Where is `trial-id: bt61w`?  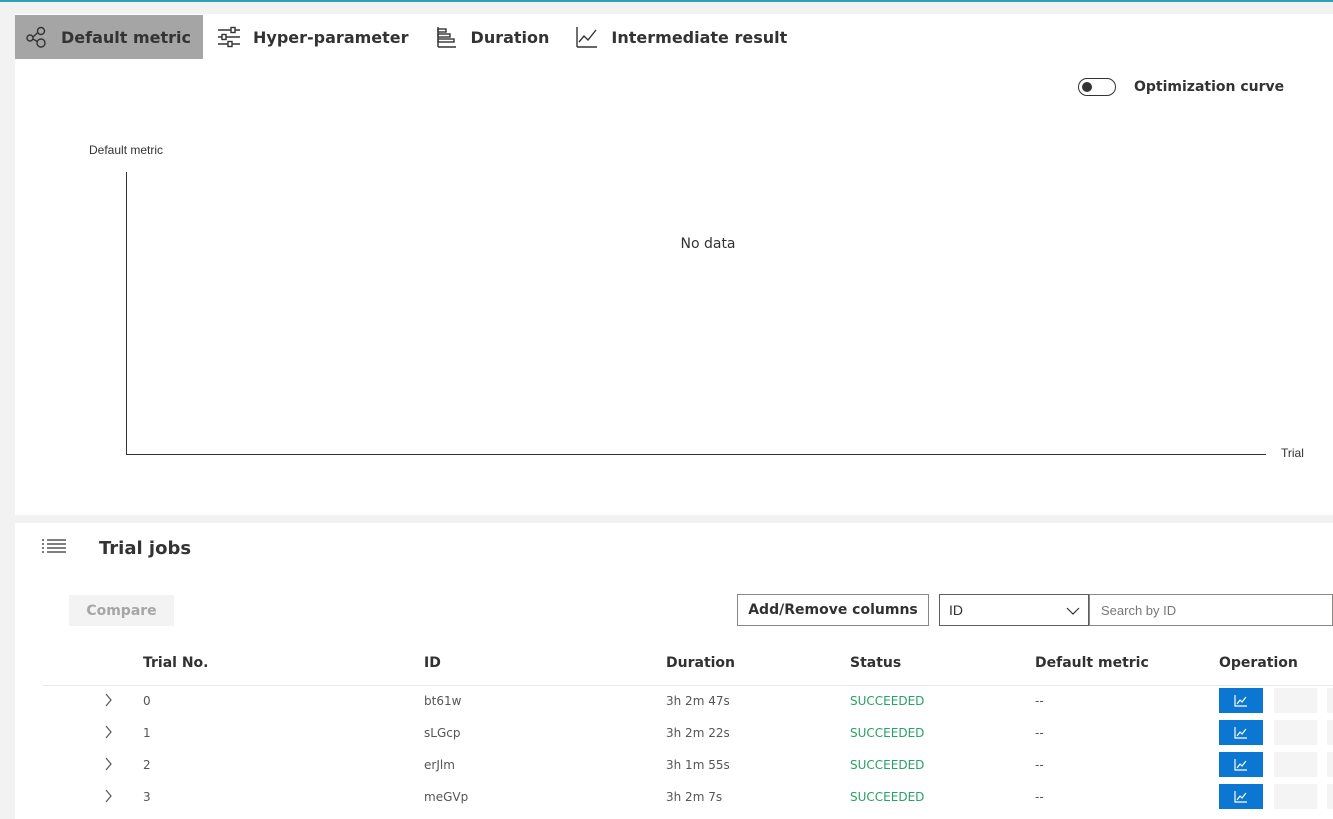 trial-id: bt61w is located at coordinates (443, 701).